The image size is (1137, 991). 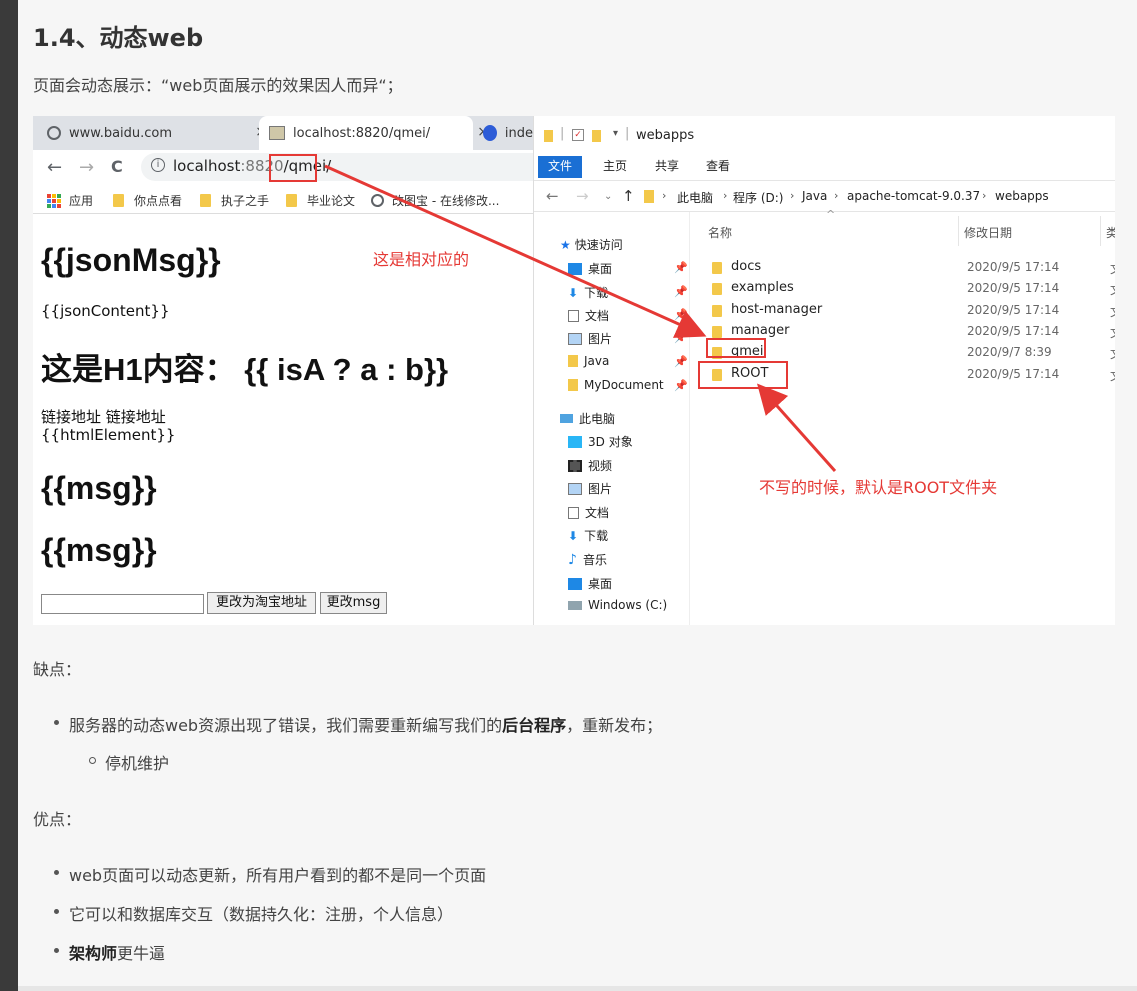 I want to click on arrow-to-root, so click(x=797, y=427).